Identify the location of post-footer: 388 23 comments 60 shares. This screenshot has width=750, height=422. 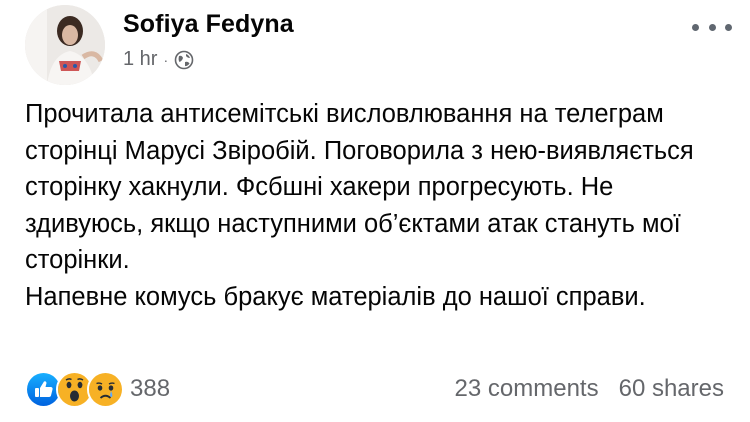
(374, 389).